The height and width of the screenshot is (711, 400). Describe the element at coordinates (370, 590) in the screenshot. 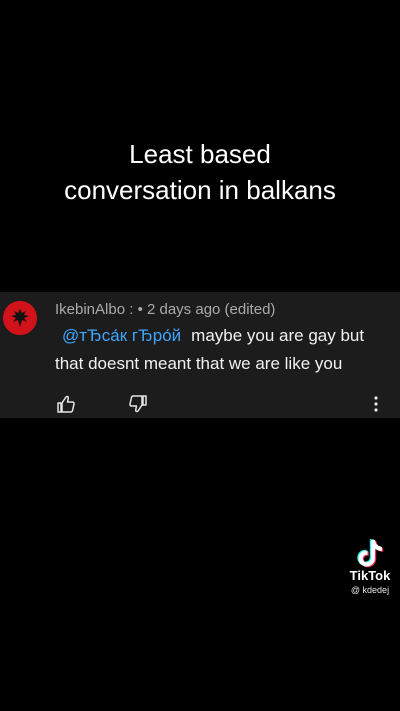

I see `tiktok-handle: @ kdedej` at that location.